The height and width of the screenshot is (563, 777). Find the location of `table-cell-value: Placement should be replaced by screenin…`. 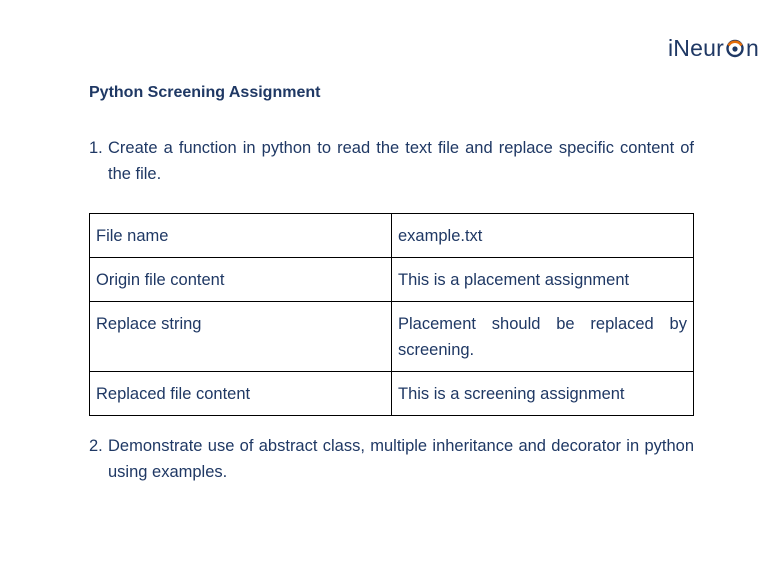

table-cell-value: Placement should be replaced by screenin… is located at coordinates (542, 336).